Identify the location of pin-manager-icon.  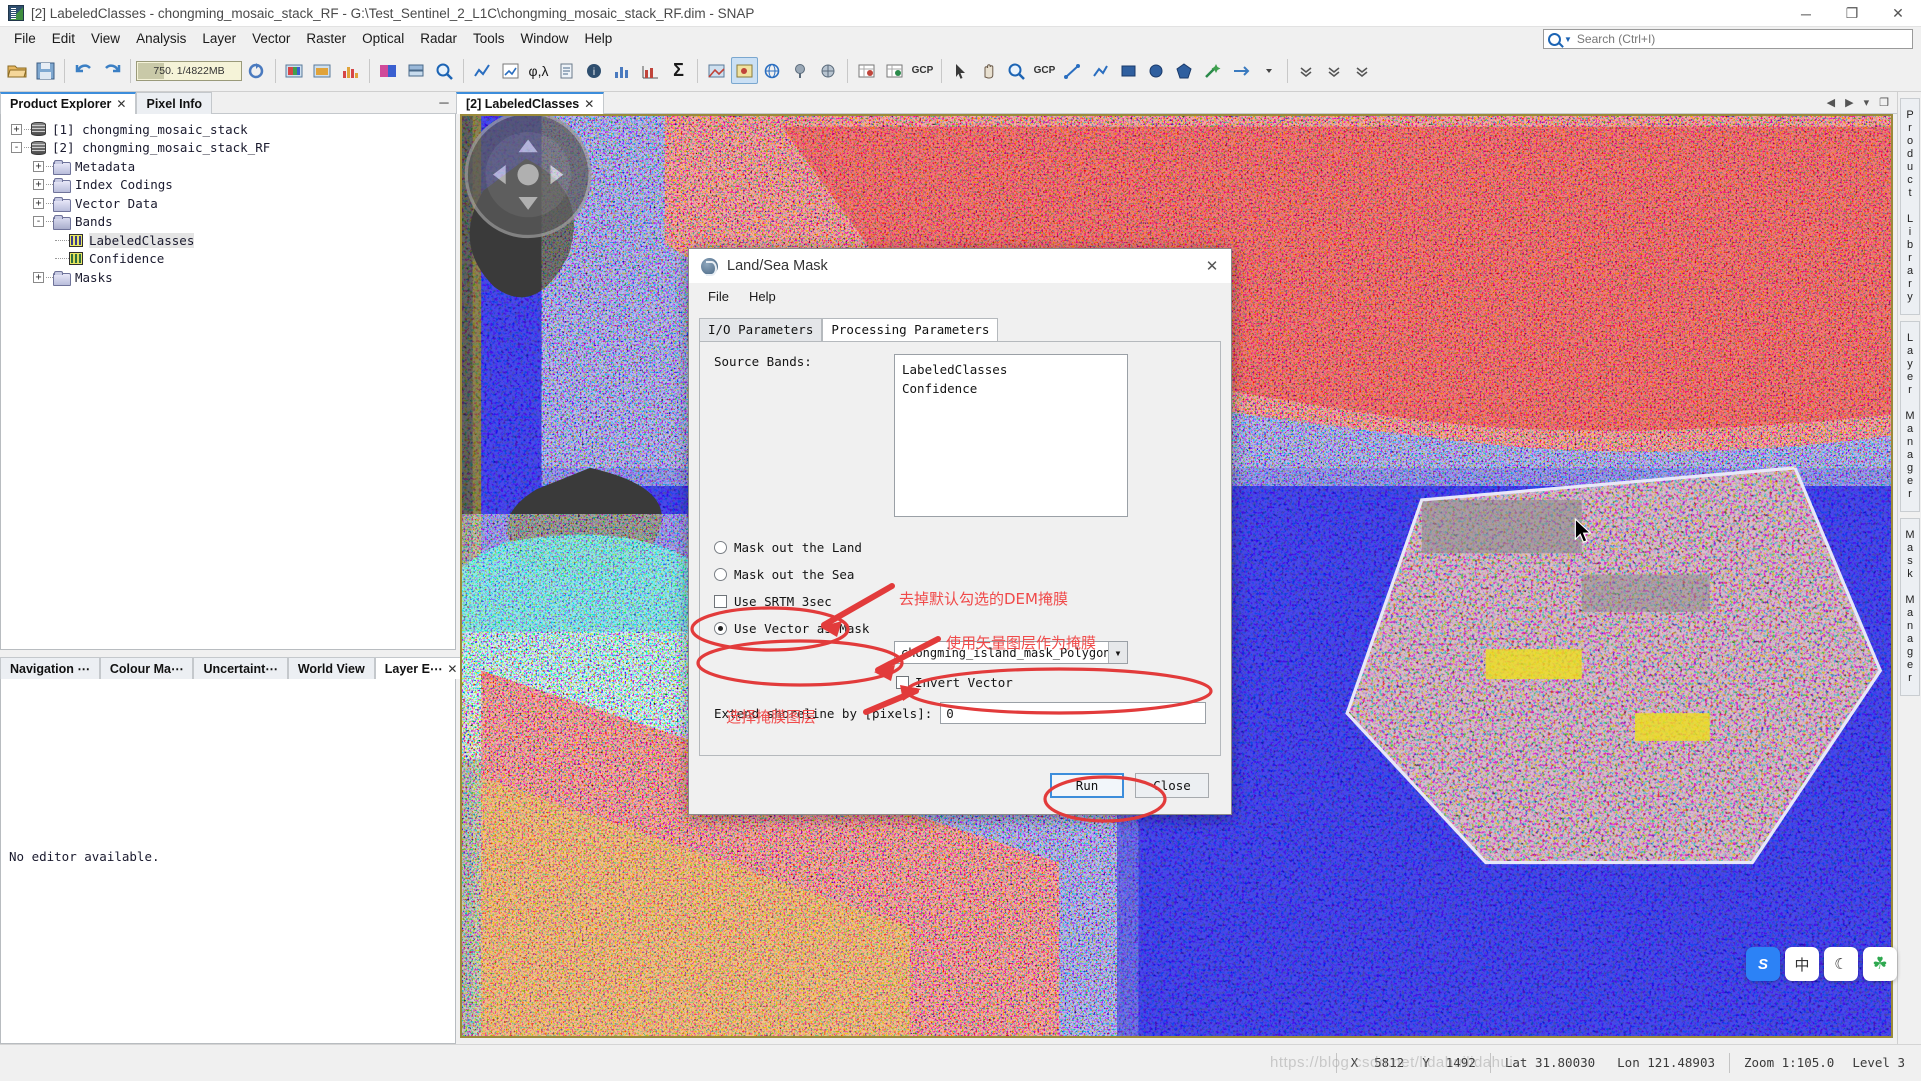
(866, 70).